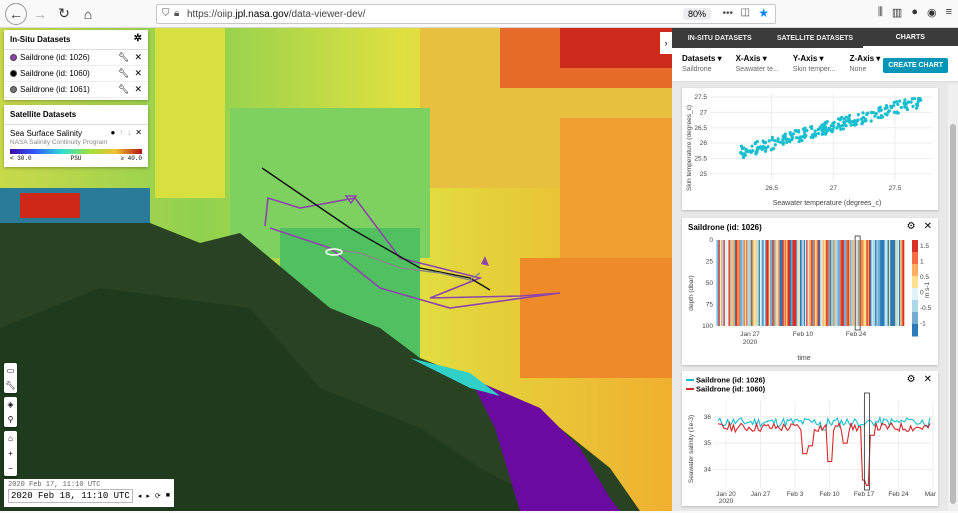 The width and height of the screenshot is (958, 513). I want to click on forward-icon: →, so click(40, 14).